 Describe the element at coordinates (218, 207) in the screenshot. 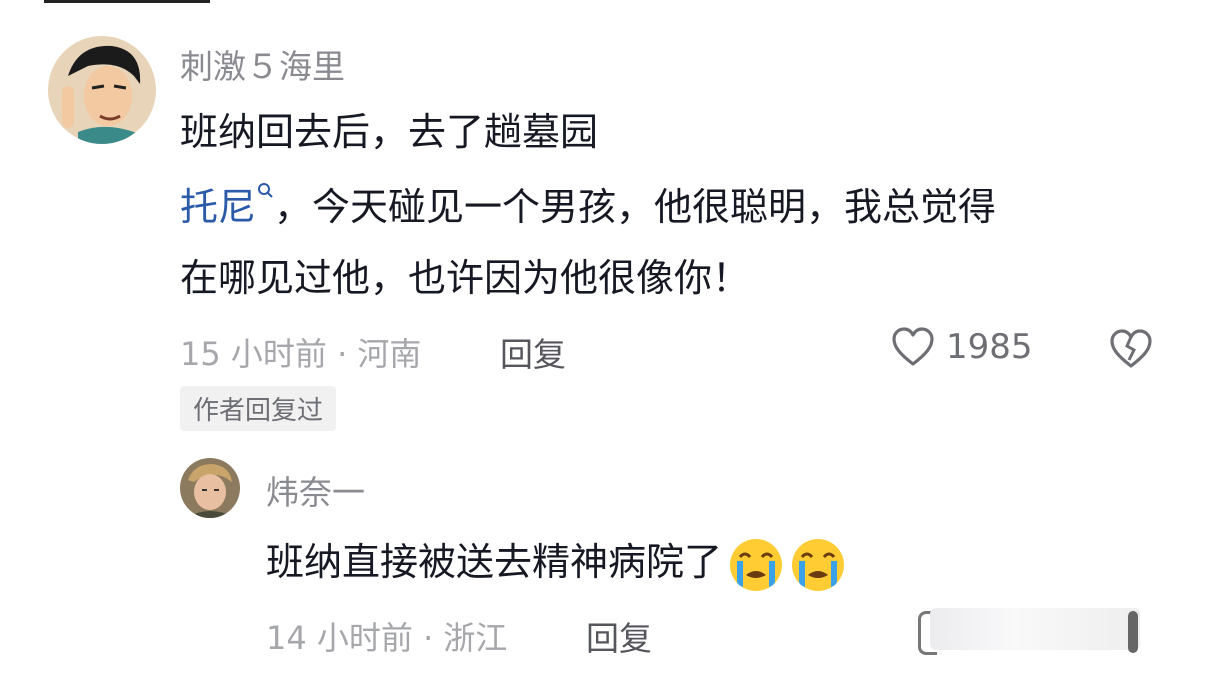

I see `mention-link: 托尼` at that location.